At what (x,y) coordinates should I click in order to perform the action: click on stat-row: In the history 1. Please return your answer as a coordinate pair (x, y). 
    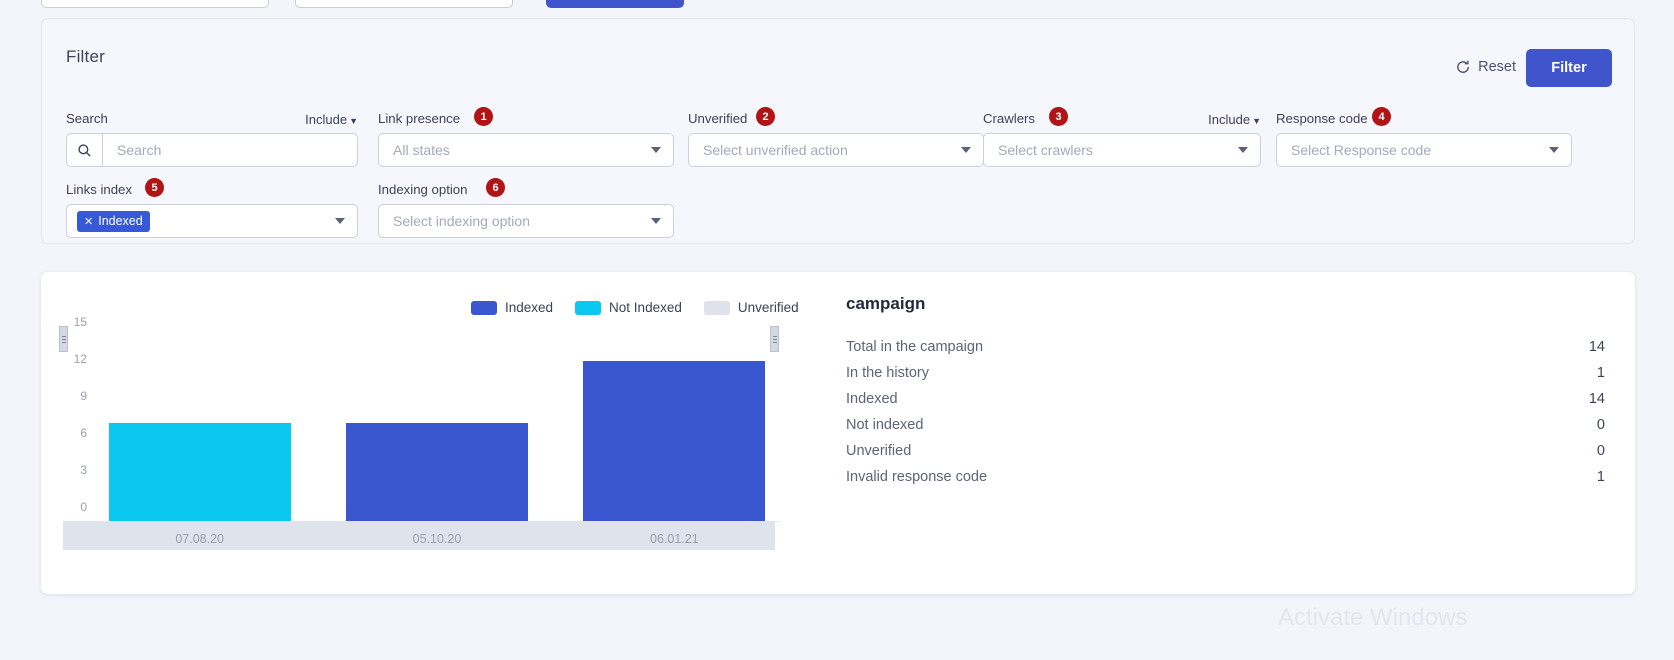
    Looking at the image, I should click on (1225, 373).